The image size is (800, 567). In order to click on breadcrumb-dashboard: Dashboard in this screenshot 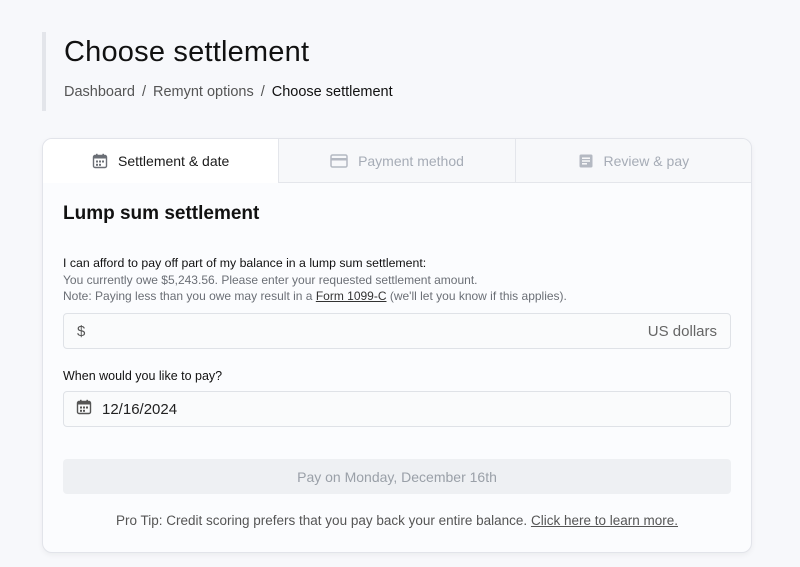, I will do `click(99, 92)`.